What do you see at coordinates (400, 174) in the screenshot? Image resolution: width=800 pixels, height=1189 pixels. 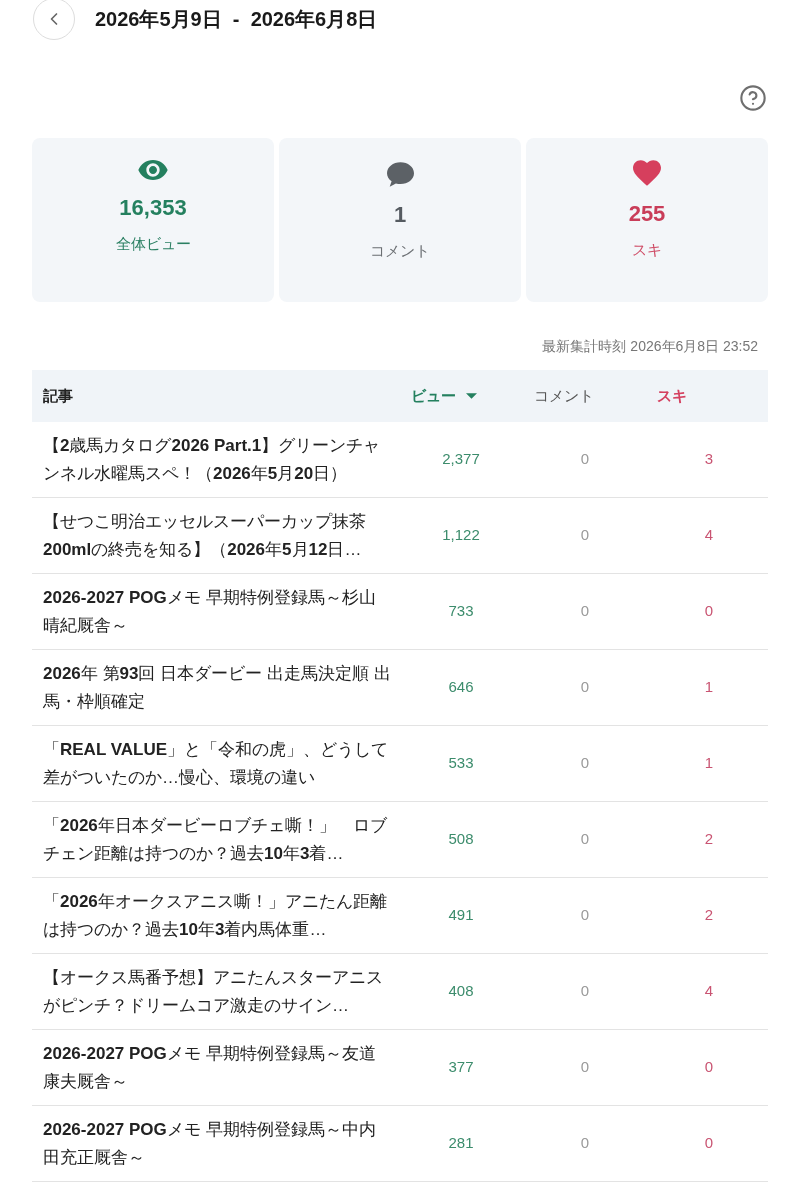 I see `speech-bubble-icon` at bounding box center [400, 174].